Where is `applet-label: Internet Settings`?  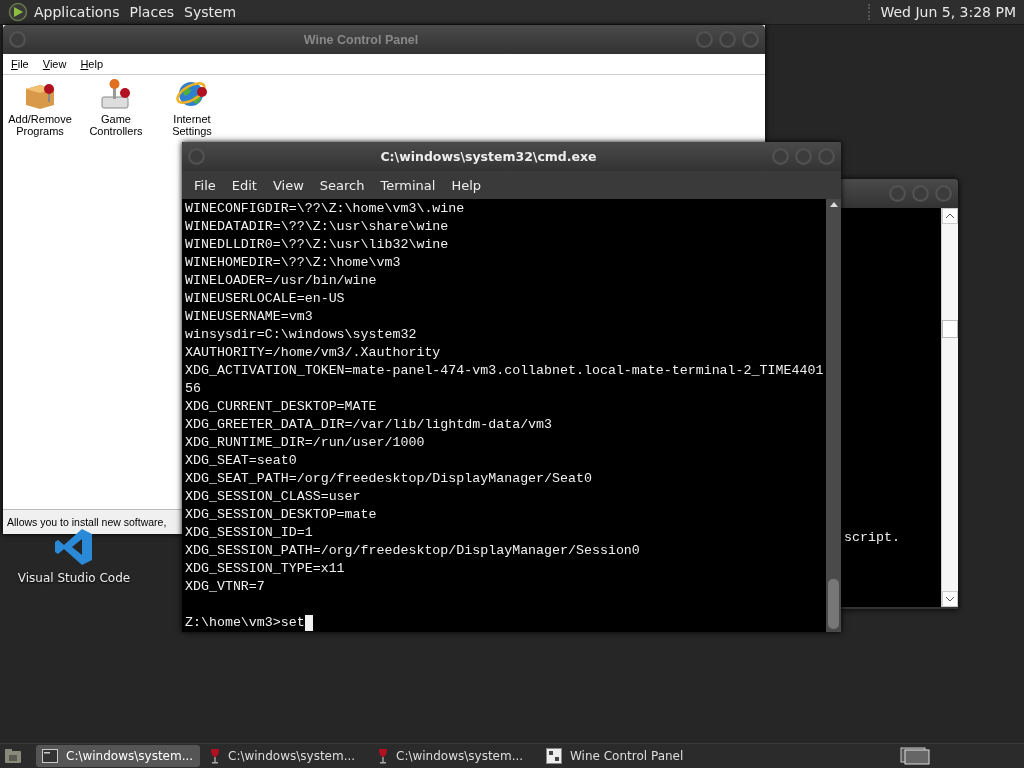
applet-label: Internet Settings is located at coordinates (192, 125).